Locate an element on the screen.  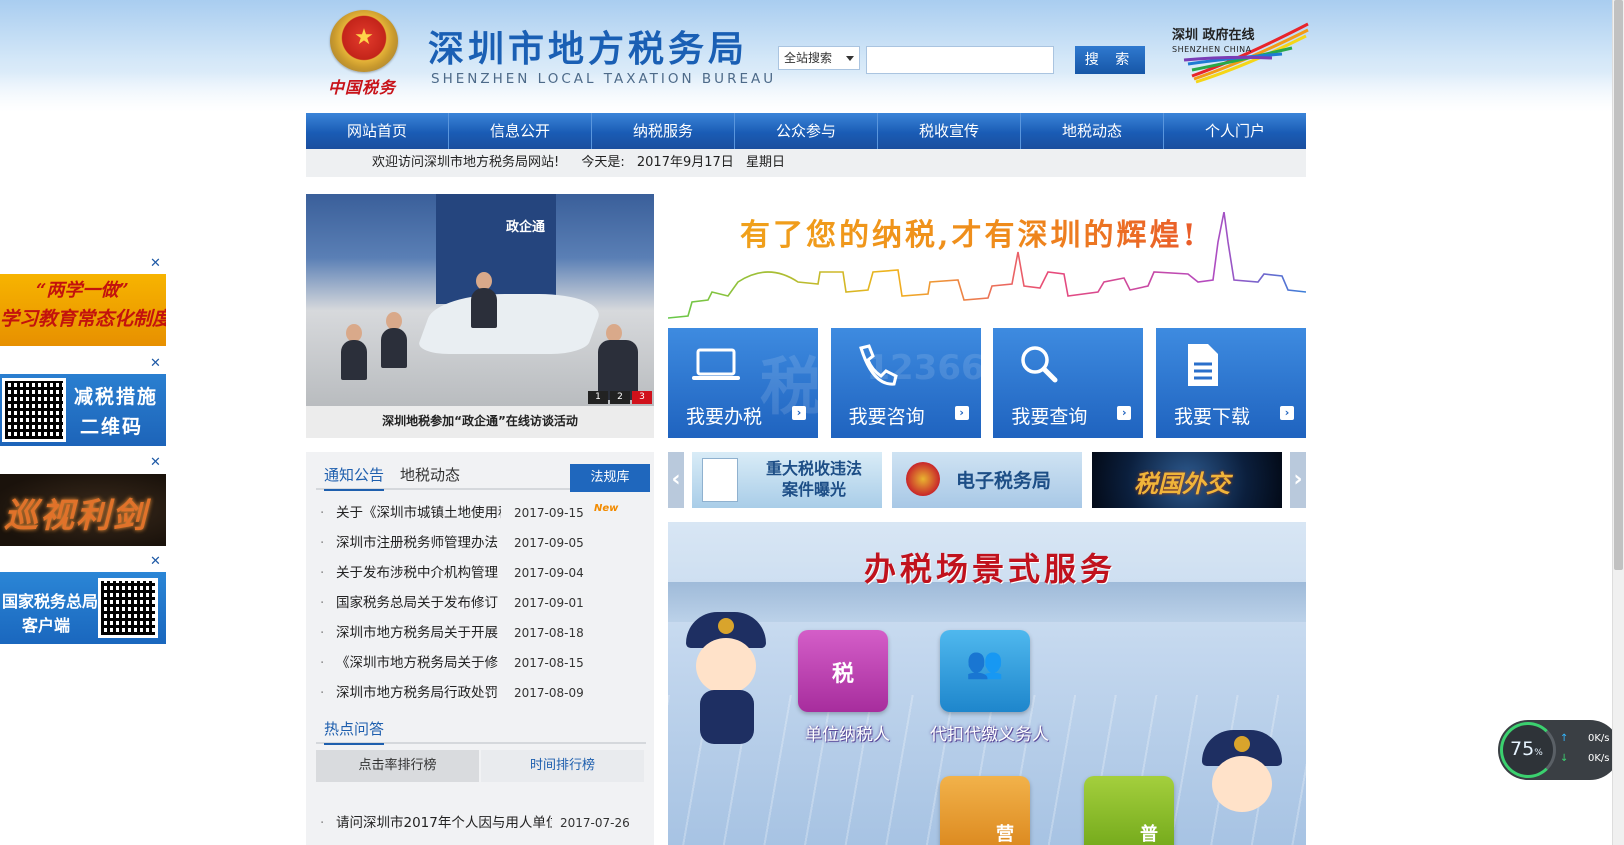
scene-card-business: 营 is located at coordinates (985, 810).